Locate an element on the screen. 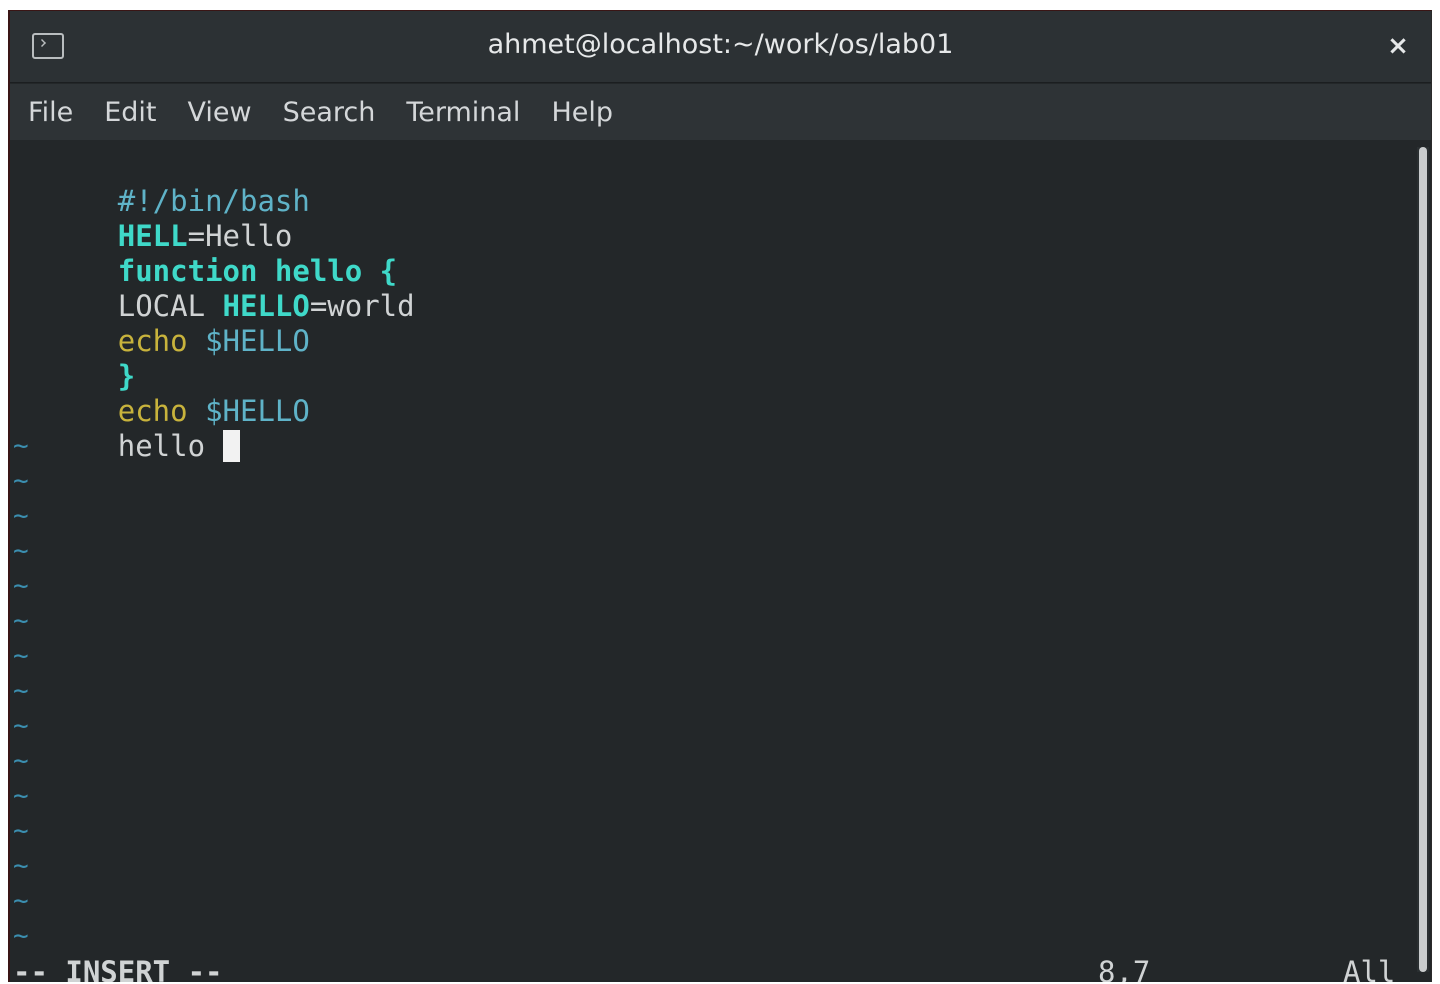 The width and height of the screenshot is (1440, 984). cursor-position: 8,7 is located at coordinates (1124, 968).